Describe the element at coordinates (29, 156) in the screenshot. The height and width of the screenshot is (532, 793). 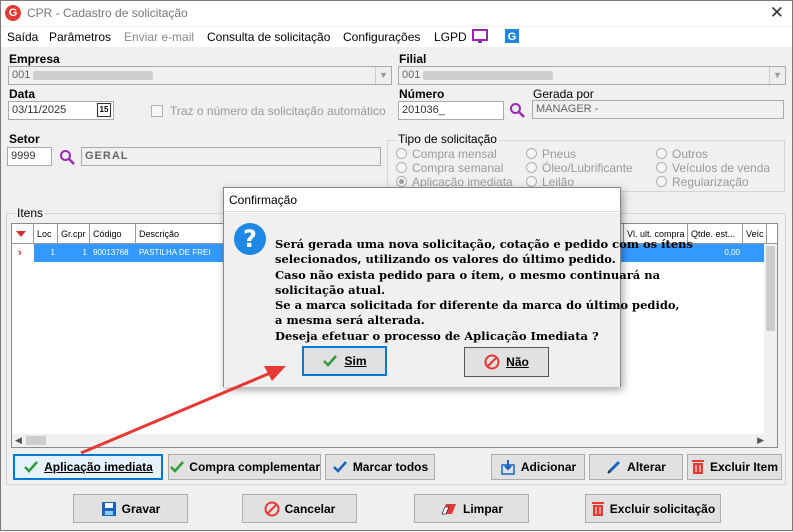
I see `setor-code-field: 9999` at that location.